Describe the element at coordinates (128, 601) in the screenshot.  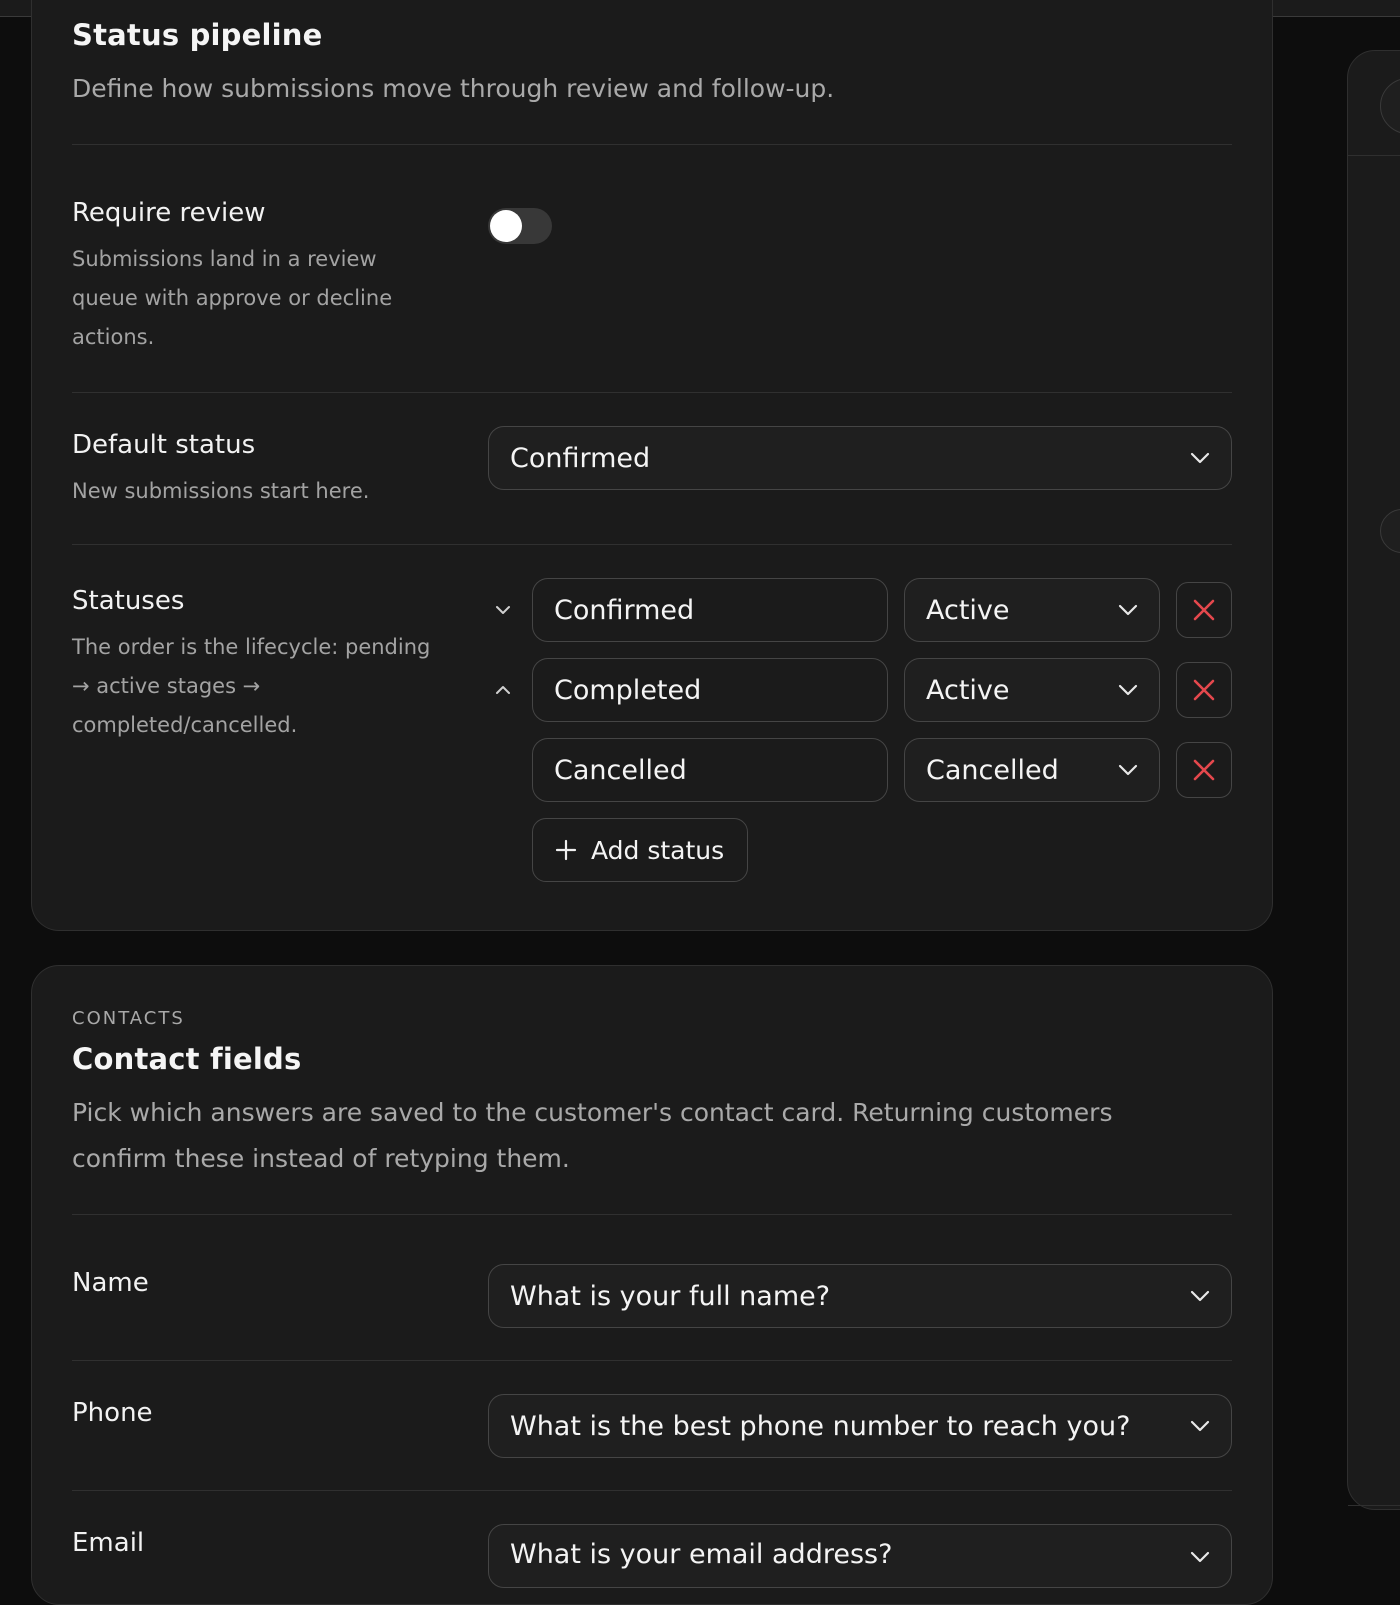
I see `statuses-label: Statuses` at that location.